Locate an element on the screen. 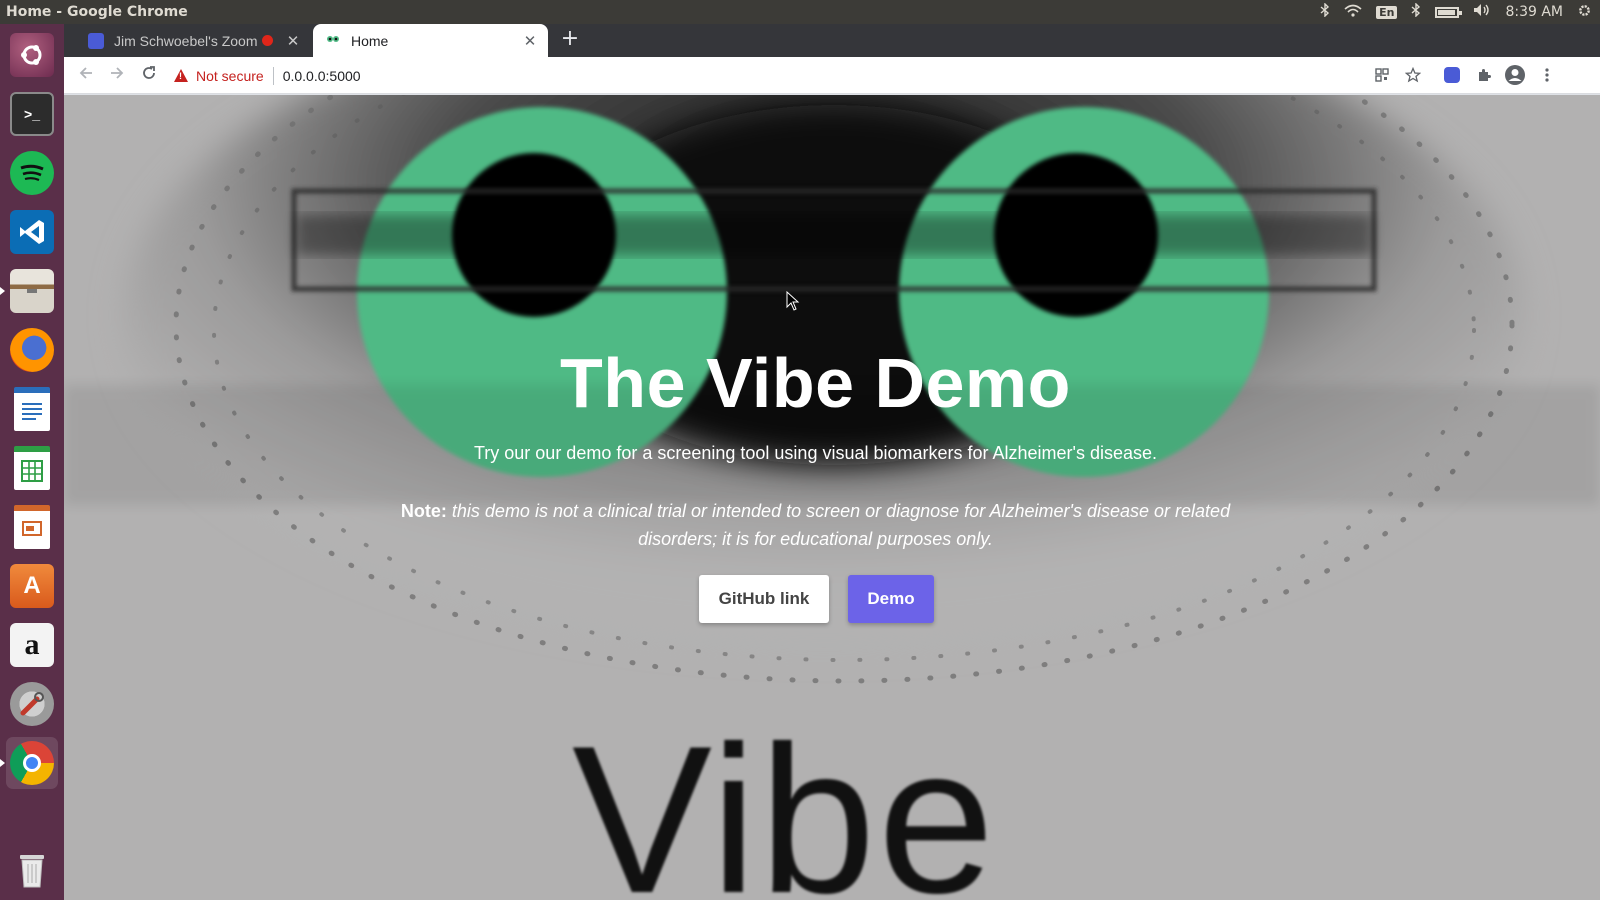  account-circle-icon is located at coordinates (1515, 75).